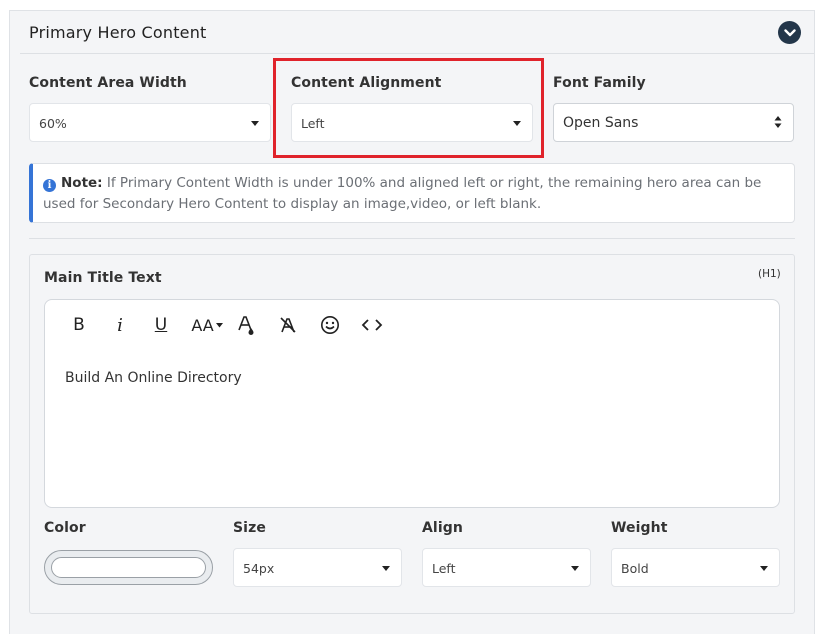 This screenshot has height=634, width=829. I want to click on collapse-button, so click(789, 32).